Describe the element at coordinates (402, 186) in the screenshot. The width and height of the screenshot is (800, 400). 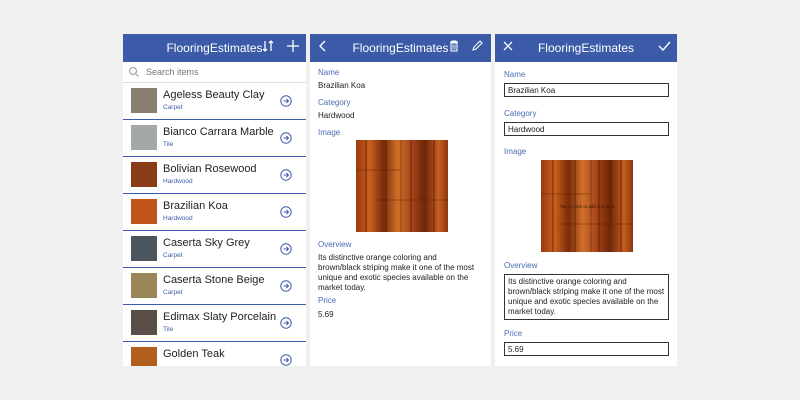
I see `product-image` at that location.